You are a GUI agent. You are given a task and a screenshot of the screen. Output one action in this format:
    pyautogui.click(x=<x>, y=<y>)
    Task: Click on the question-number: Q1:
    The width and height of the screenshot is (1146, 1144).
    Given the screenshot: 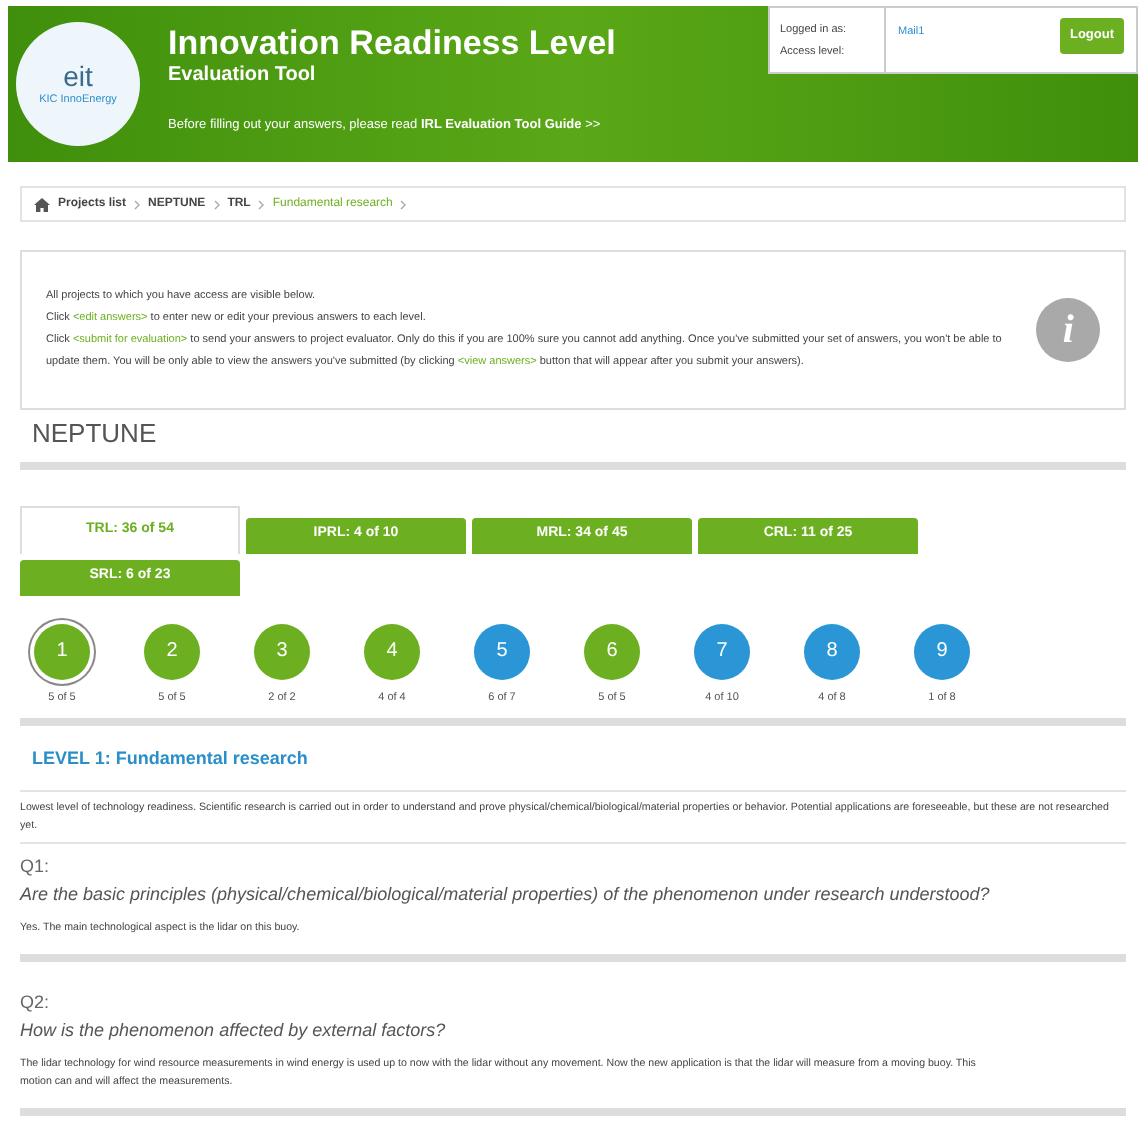 What is the action you would take?
    pyautogui.click(x=36, y=867)
    